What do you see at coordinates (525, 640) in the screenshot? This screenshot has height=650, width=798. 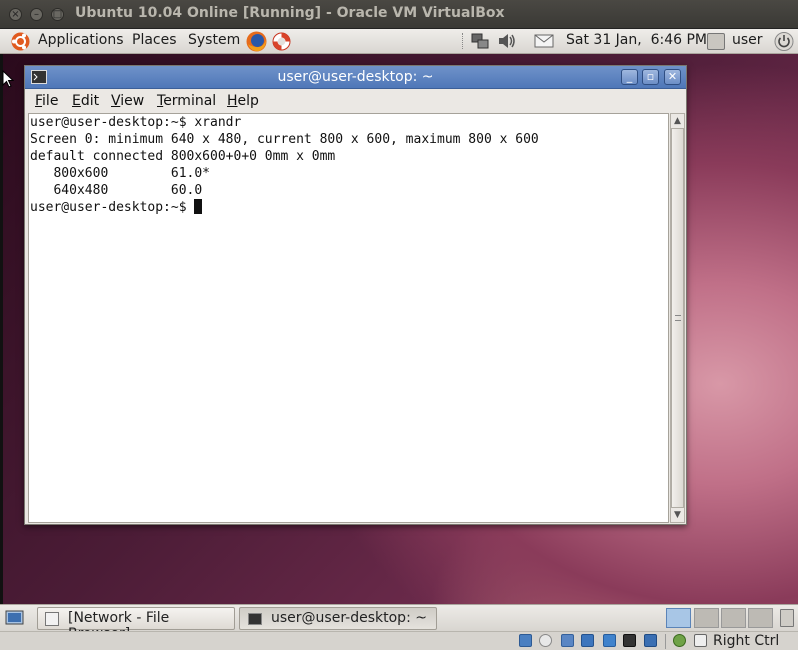 I see `harddisk-icon` at bounding box center [525, 640].